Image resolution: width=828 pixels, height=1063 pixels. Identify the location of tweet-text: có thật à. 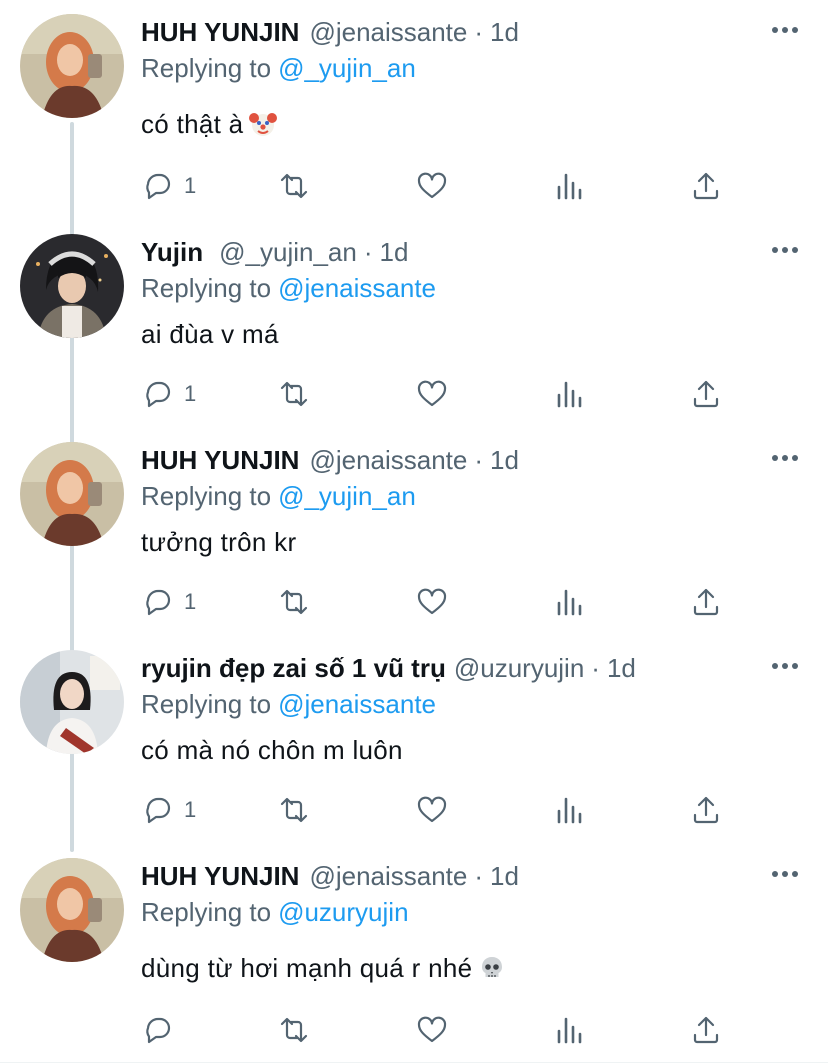
(209, 124).